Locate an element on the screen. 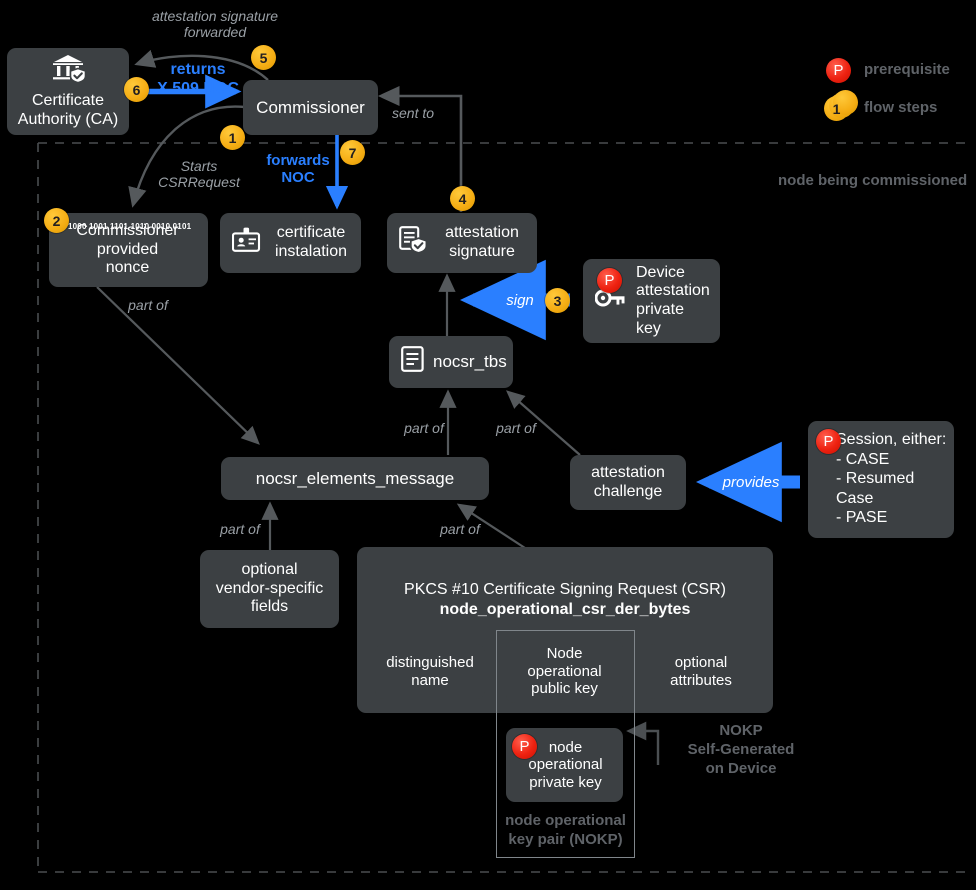 This screenshot has height=890, width=976. node-attestation-signature-label: attestation signature is located at coordinates (482, 242).